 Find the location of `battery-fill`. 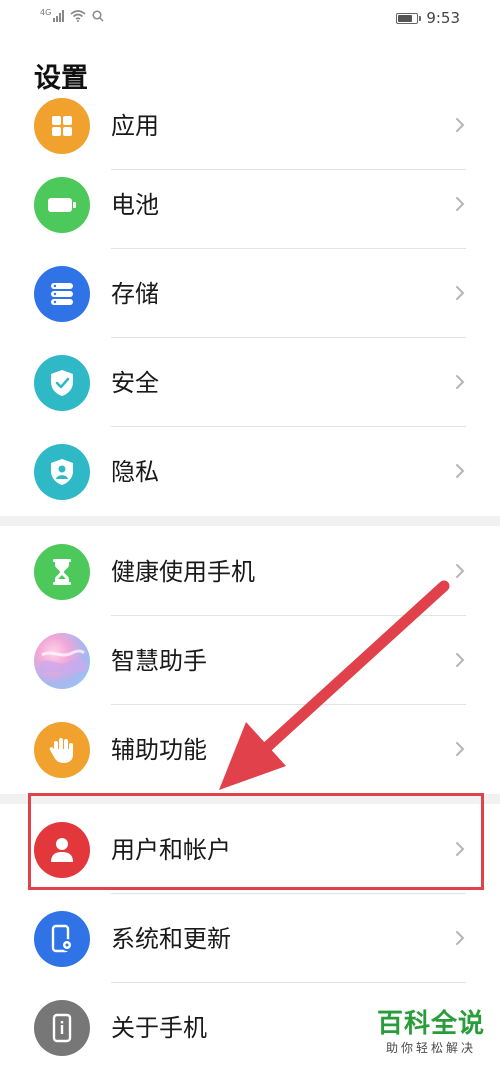

battery-fill is located at coordinates (405, 18).